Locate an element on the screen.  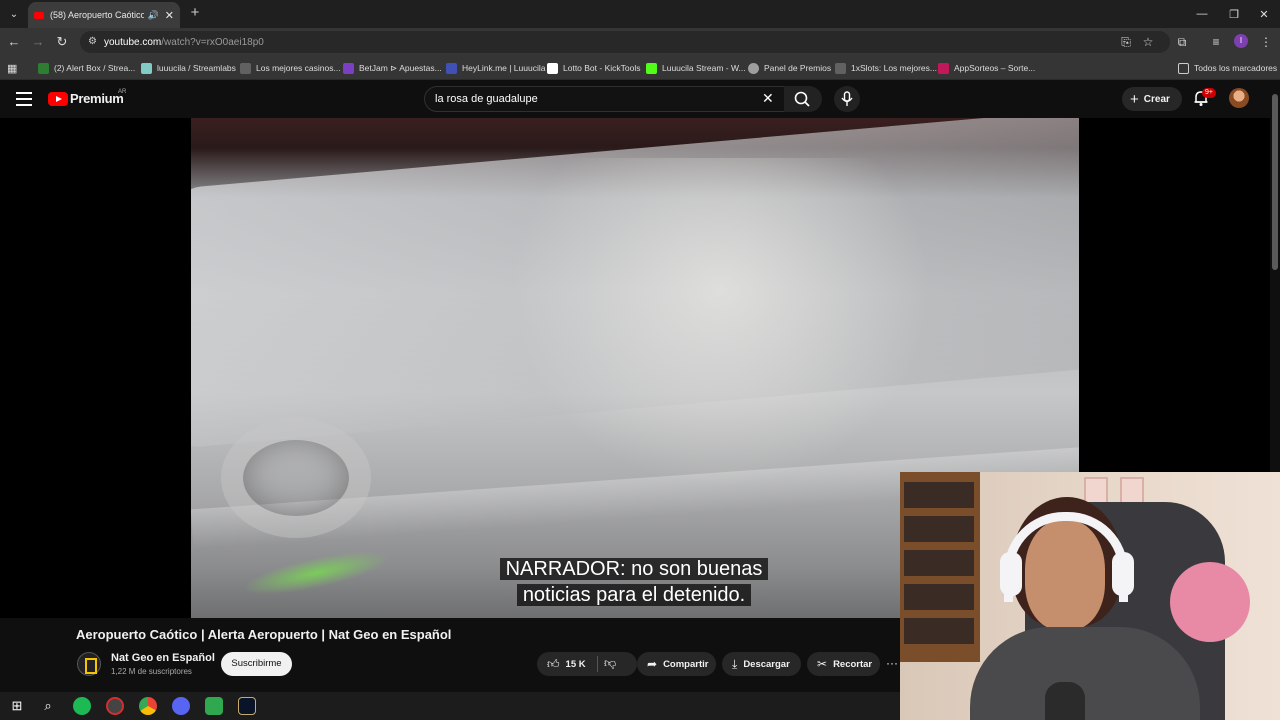
like-count: 15 K is located at coordinates (576, 664).